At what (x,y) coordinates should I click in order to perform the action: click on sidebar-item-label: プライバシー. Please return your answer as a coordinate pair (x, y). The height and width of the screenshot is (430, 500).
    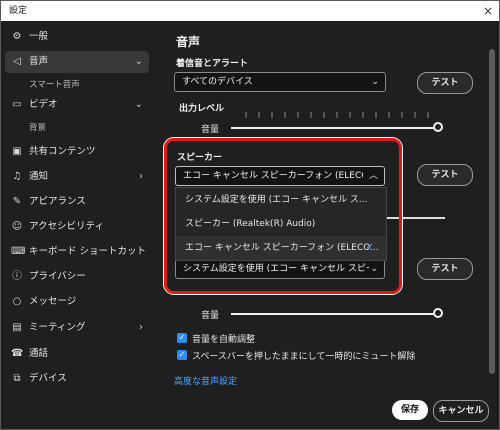
    Looking at the image, I should click on (57, 276).